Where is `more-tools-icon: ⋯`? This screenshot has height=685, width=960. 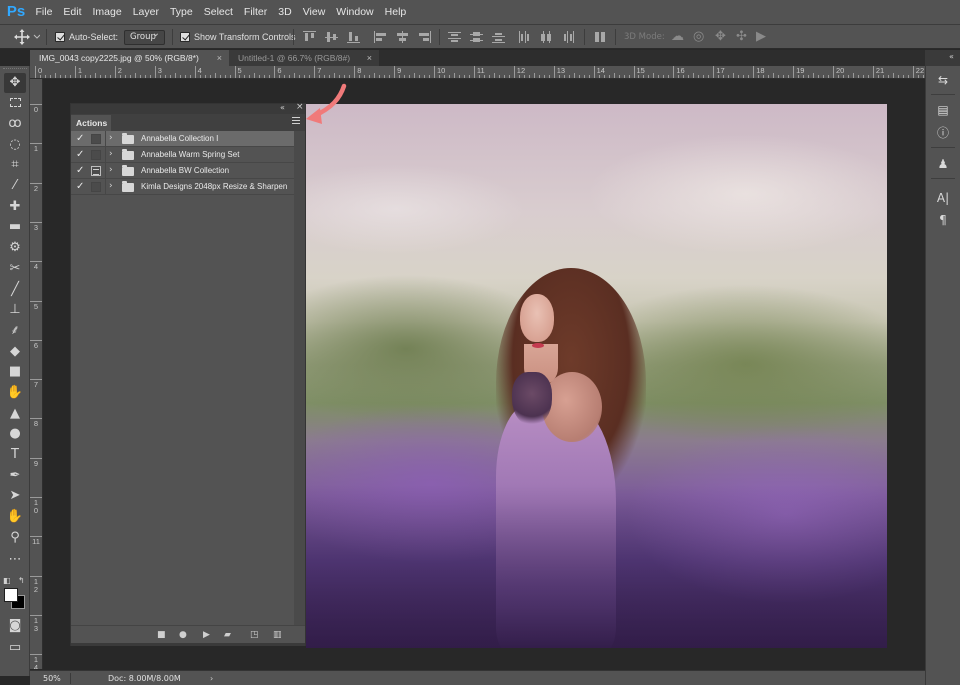
more-tools-icon: ⋯ is located at coordinates (15, 560).